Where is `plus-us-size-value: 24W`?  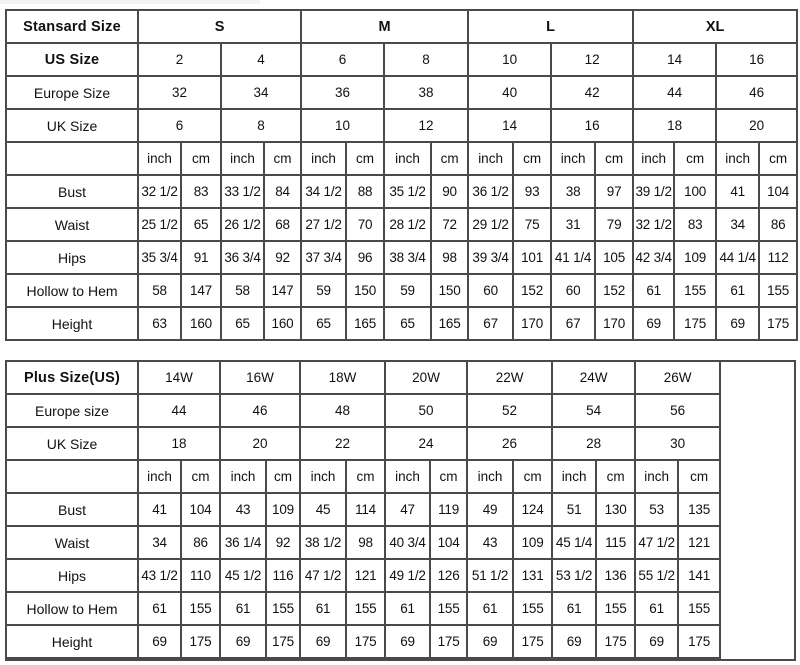 plus-us-size-value: 24W is located at coordinates (594, 377).